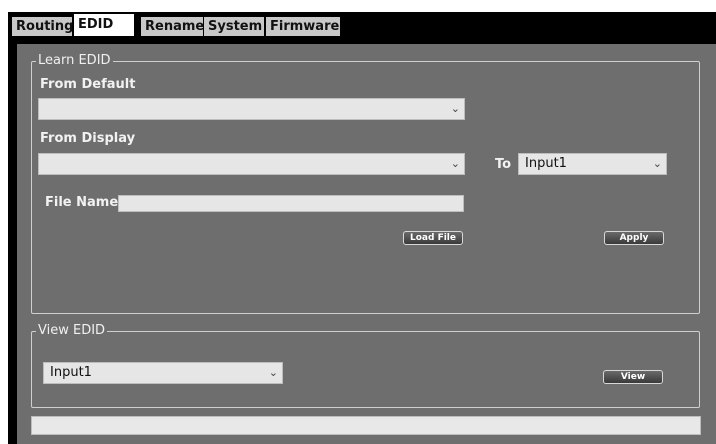 The height and width of the screenshot is (444, 716). Describe the element at coordinates (303, 26) in the screenshot. I see `tab-firmware: Firmware` at that location.